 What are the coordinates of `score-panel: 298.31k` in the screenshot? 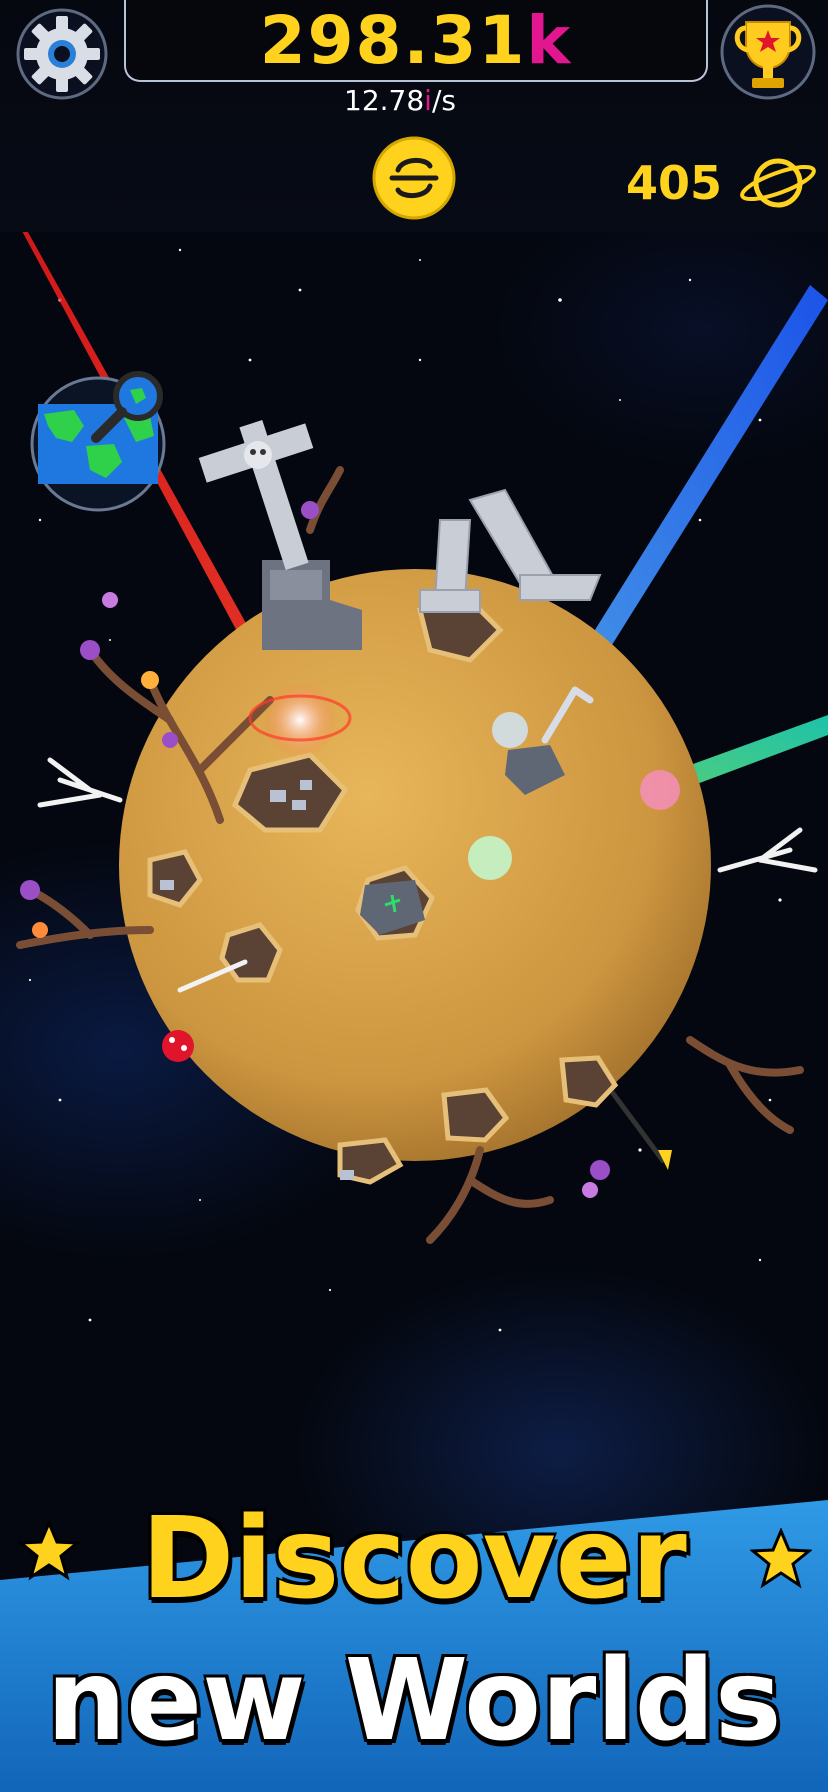 It's located at (416, 41).